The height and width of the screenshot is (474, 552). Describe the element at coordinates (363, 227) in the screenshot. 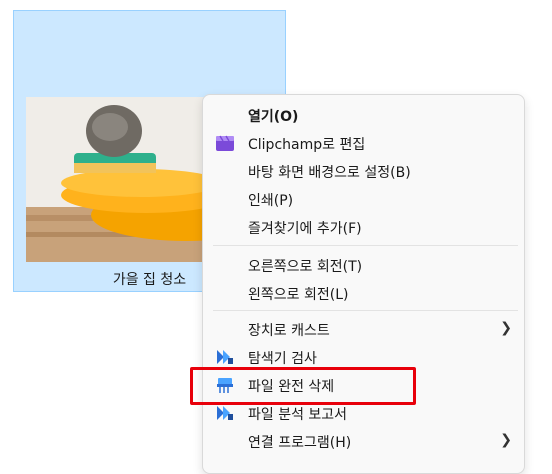

I see `menu-item-add-favorites: 즐겨찾기에 추가(F)` at that location.